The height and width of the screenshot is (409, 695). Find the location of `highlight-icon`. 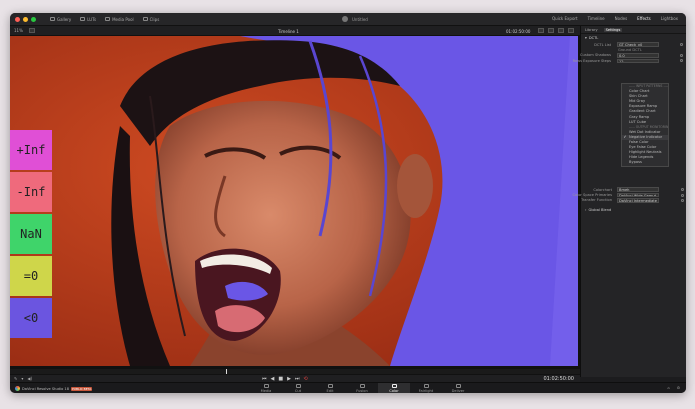

highlight-icon is located at coordinates (561, 30).